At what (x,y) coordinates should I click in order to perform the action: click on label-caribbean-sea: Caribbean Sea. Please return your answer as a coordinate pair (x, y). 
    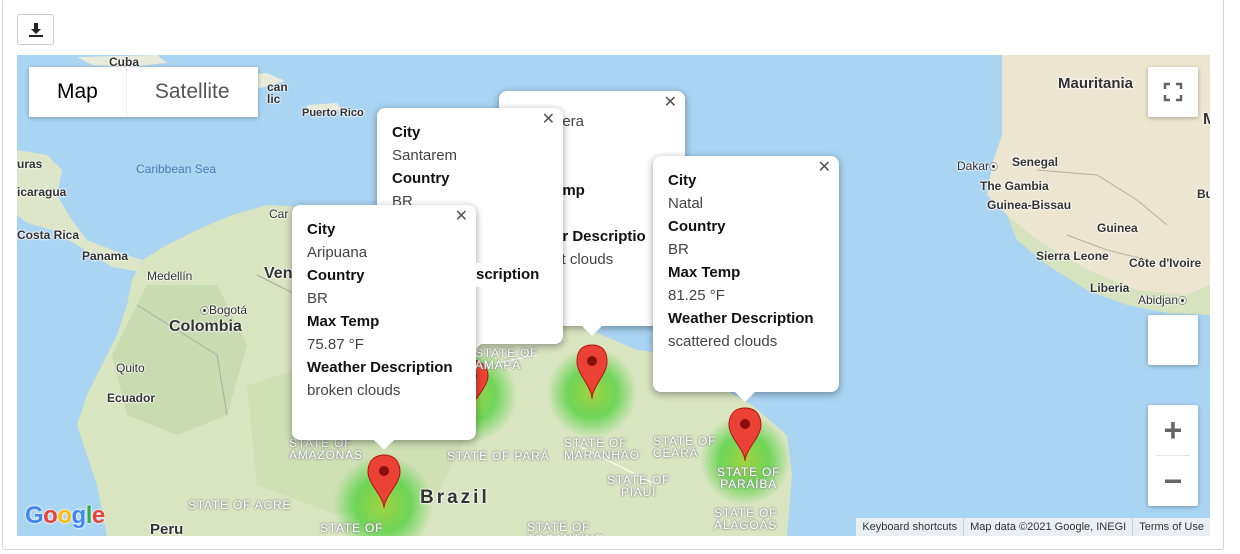
    Looking at the image, I should click on (176, 169).